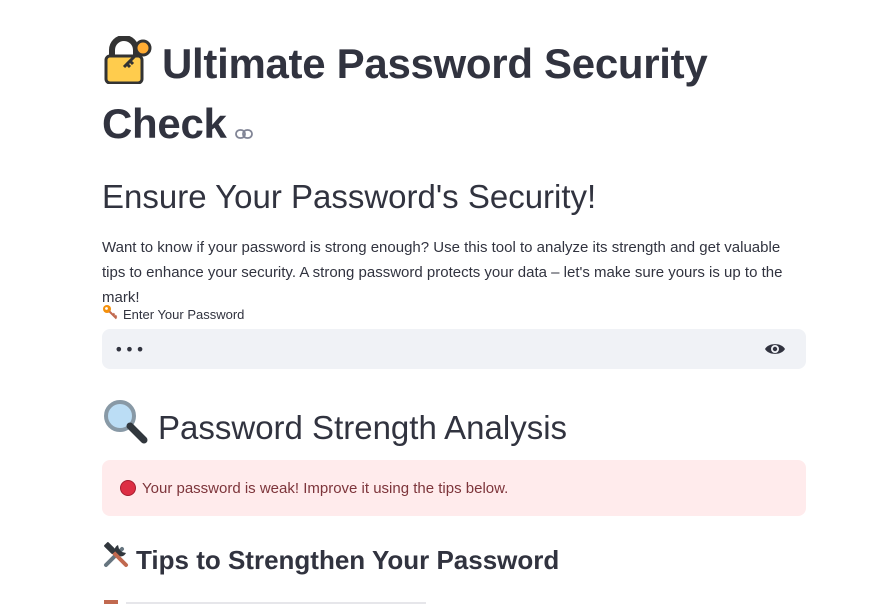 This screenshot has height=604, width=887. I want to click on link-icon, so click(243, 126).